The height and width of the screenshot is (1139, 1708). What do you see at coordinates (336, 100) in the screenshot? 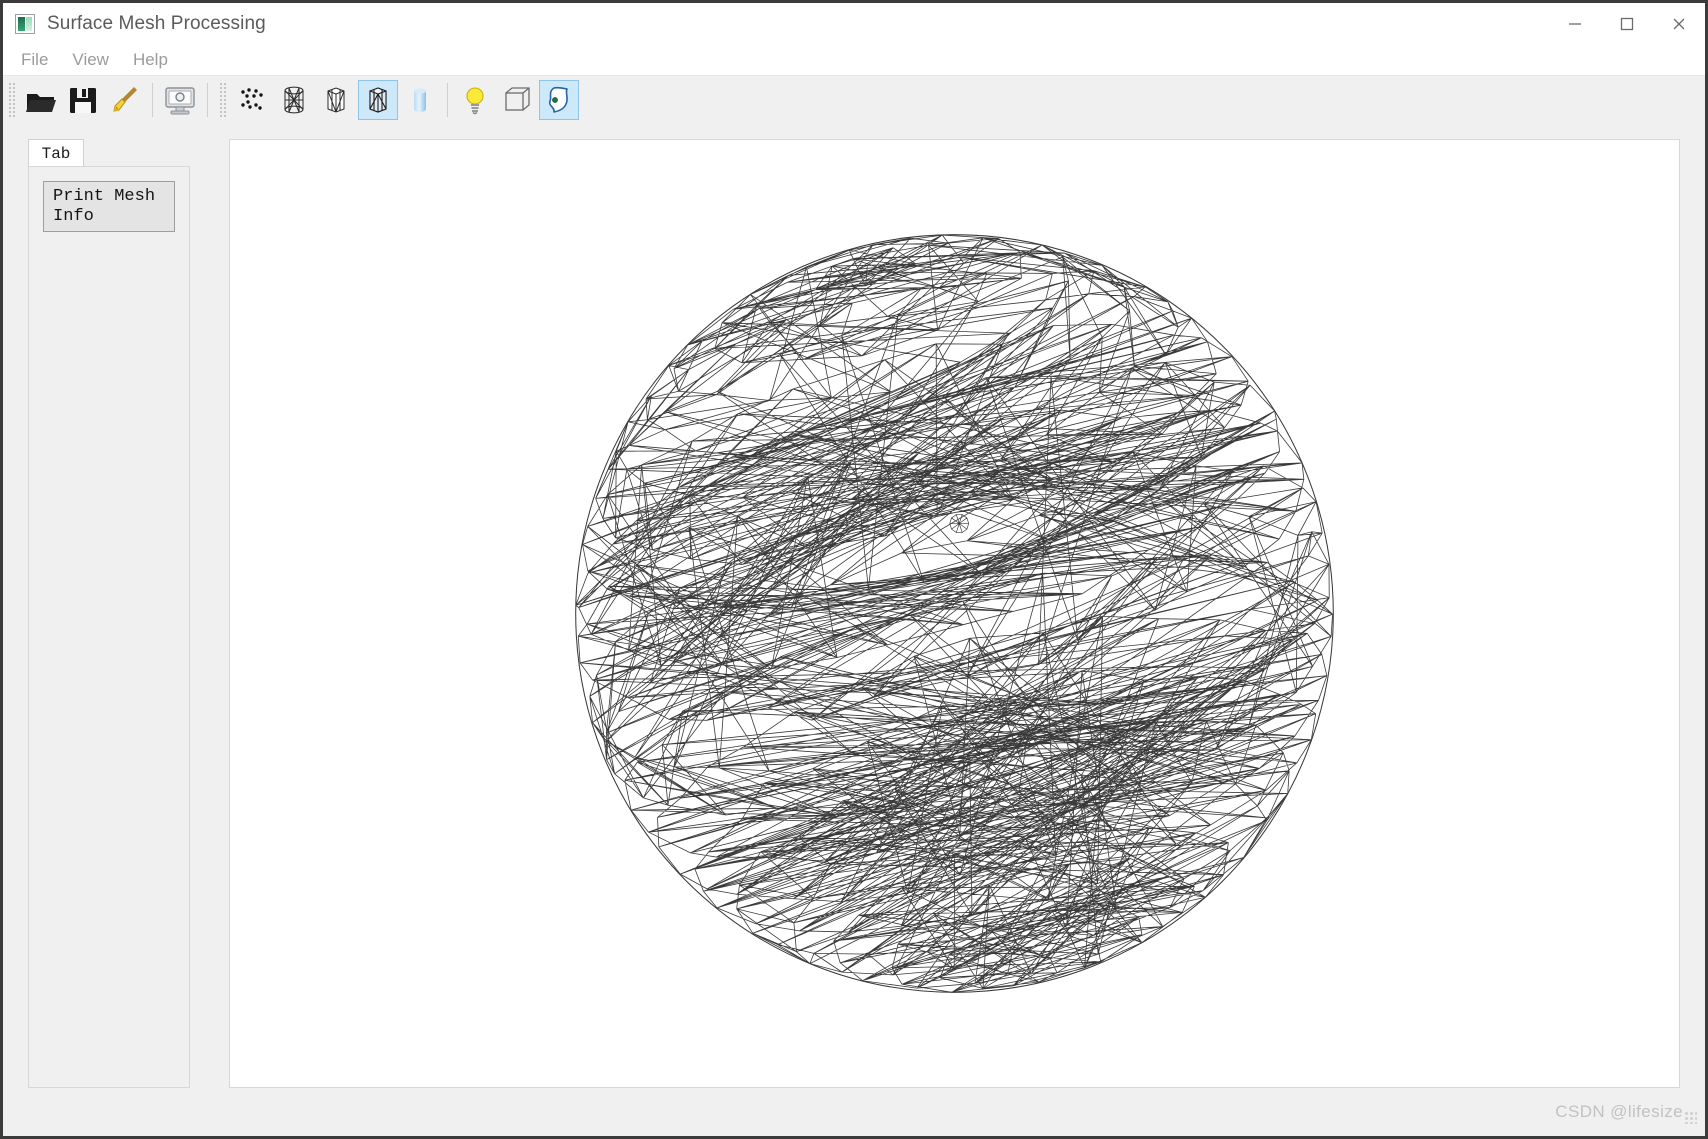
I see `hidden-line-icon` at bounding box center [336, 100].